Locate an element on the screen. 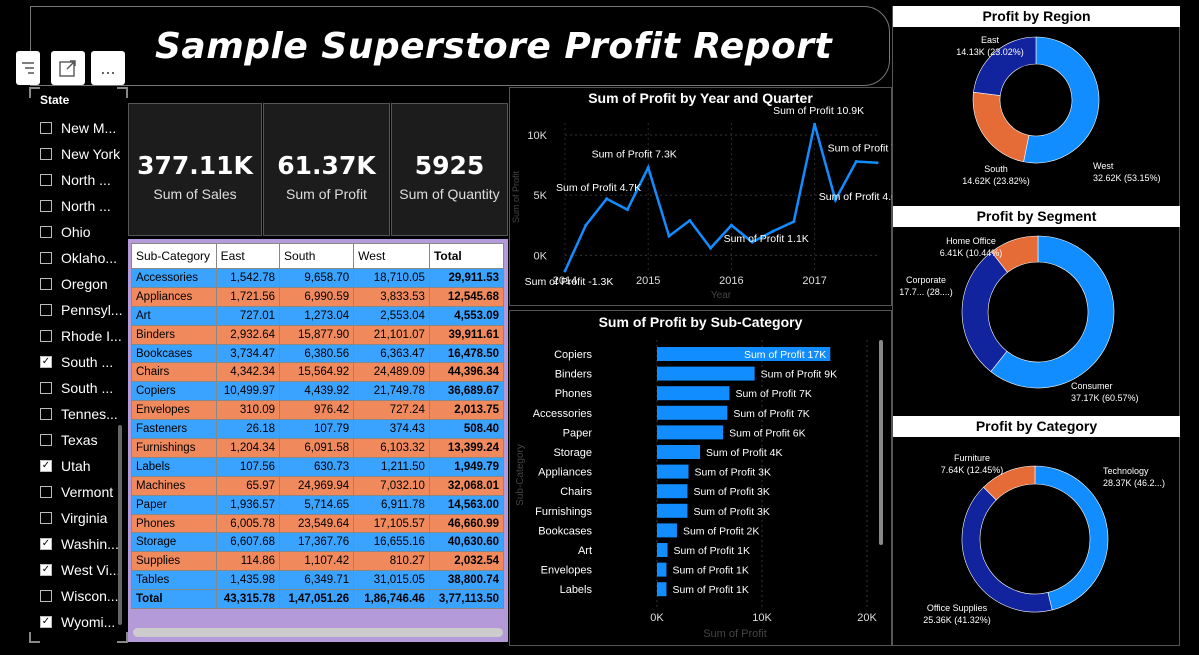 The image size is (1199, 655). data-label: Sum of Profit 10.9K is located at coordinates (818, 111).